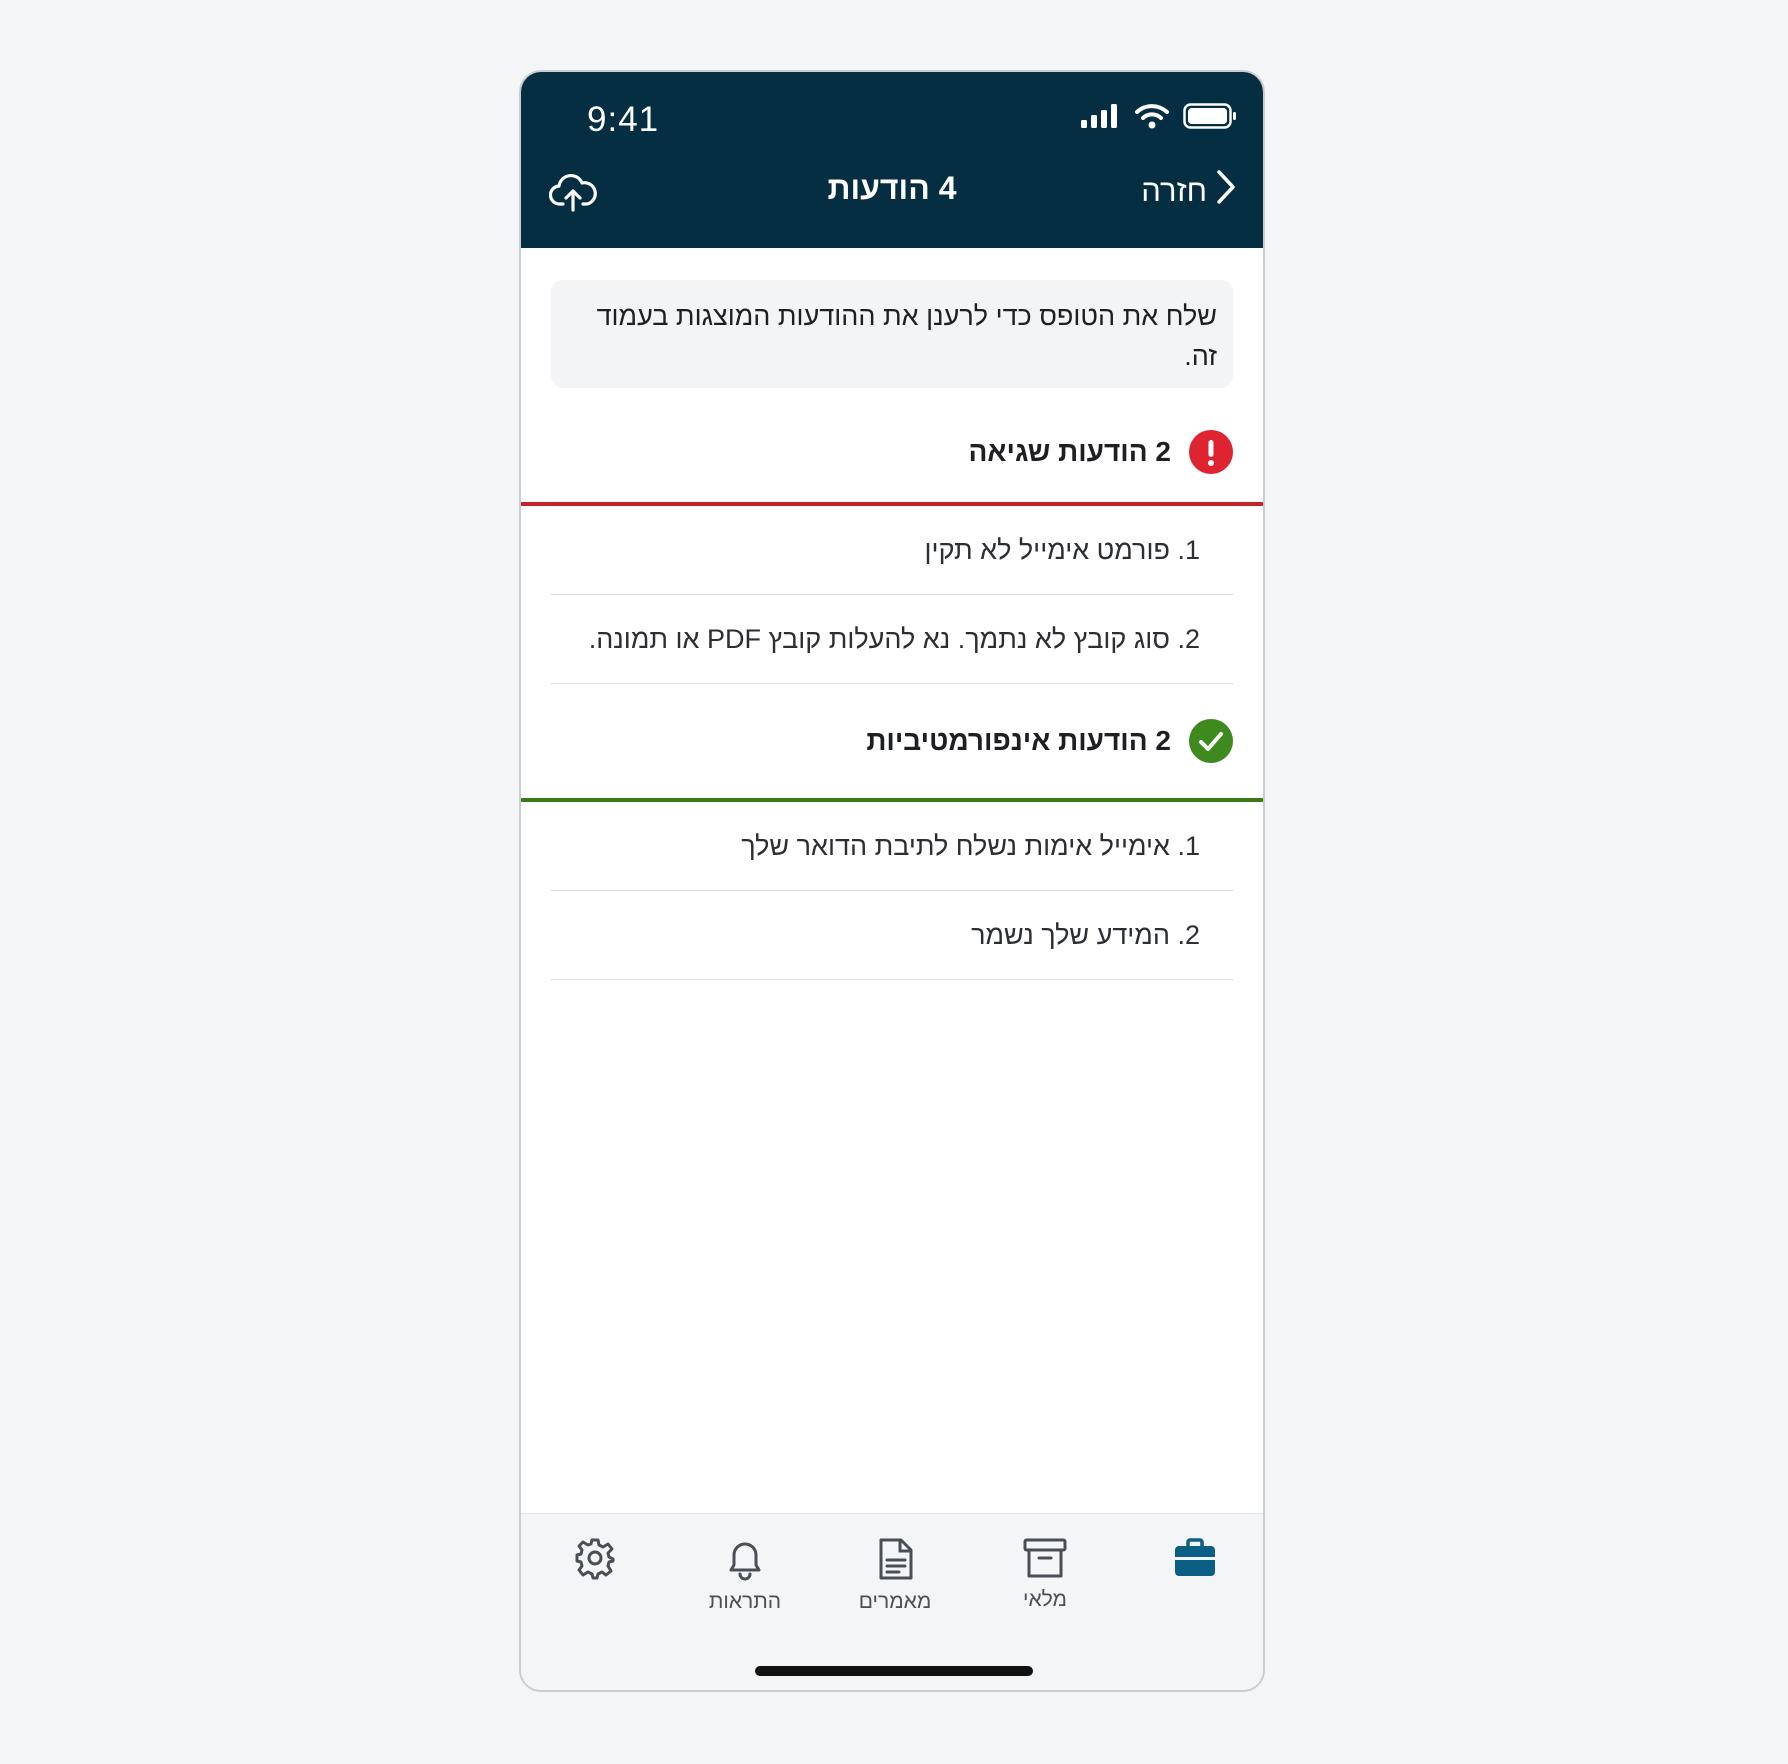 The image size is (1788, 1764). What do you see at coordinates (894, 1671) in the screenshot?
I see `home-indicator` at bounding box center [894, 1671].